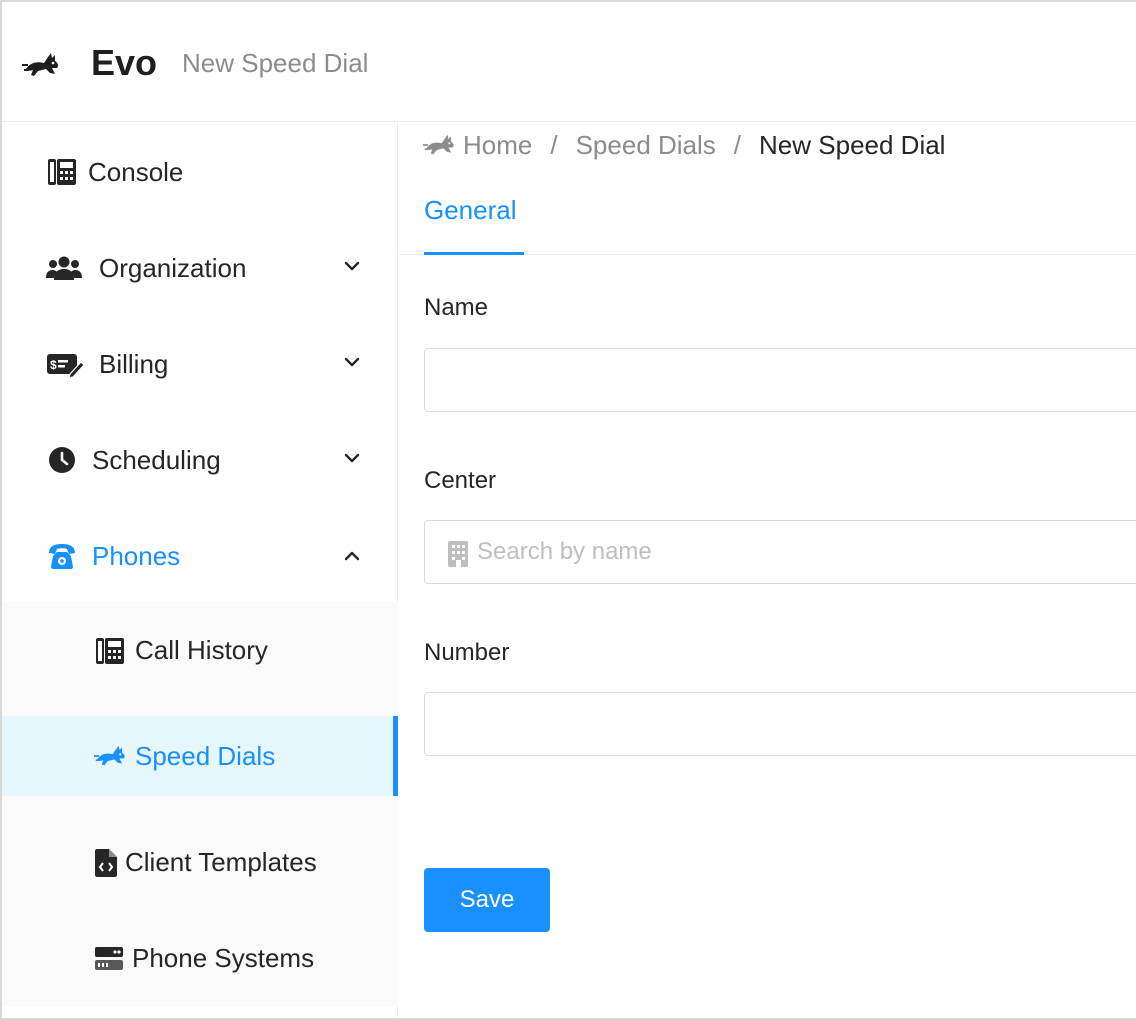  What do you see at coordinates (223, 958) in the screenshot?
I see `sidebar-item-label: Phone Systems` at bounding box center [223, 958].